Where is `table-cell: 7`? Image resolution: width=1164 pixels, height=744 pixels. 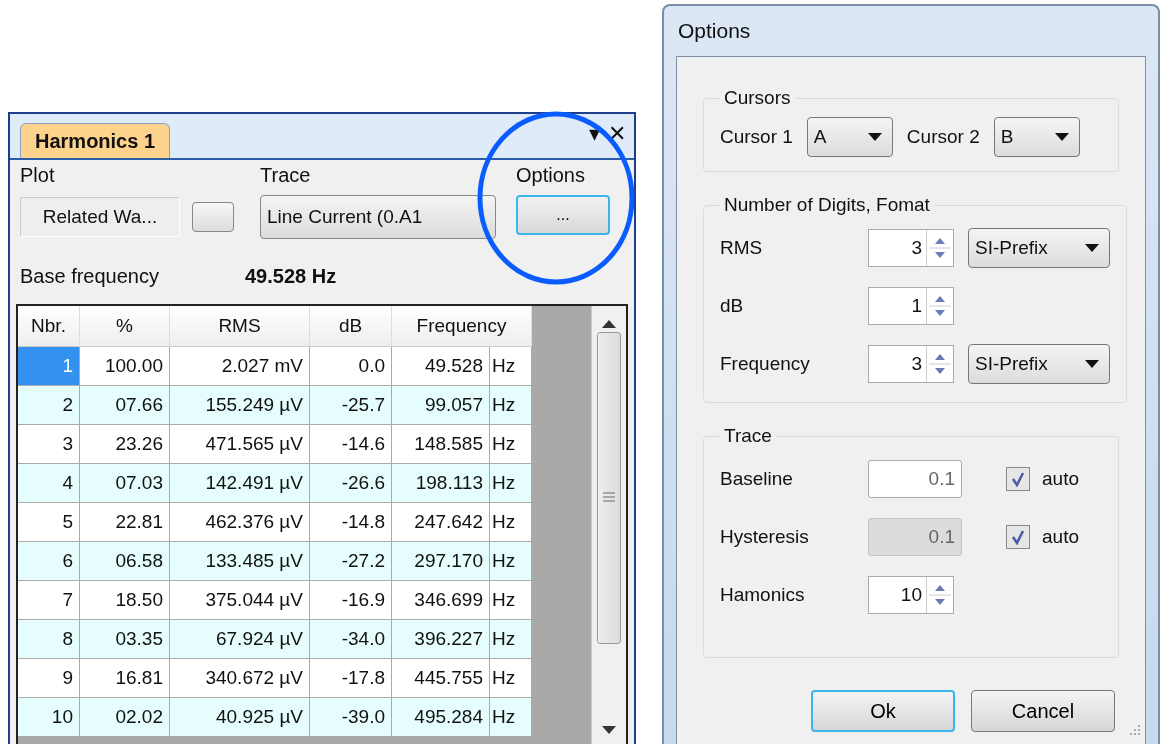 table-cell: 7 is located at coordinates (49, 600).